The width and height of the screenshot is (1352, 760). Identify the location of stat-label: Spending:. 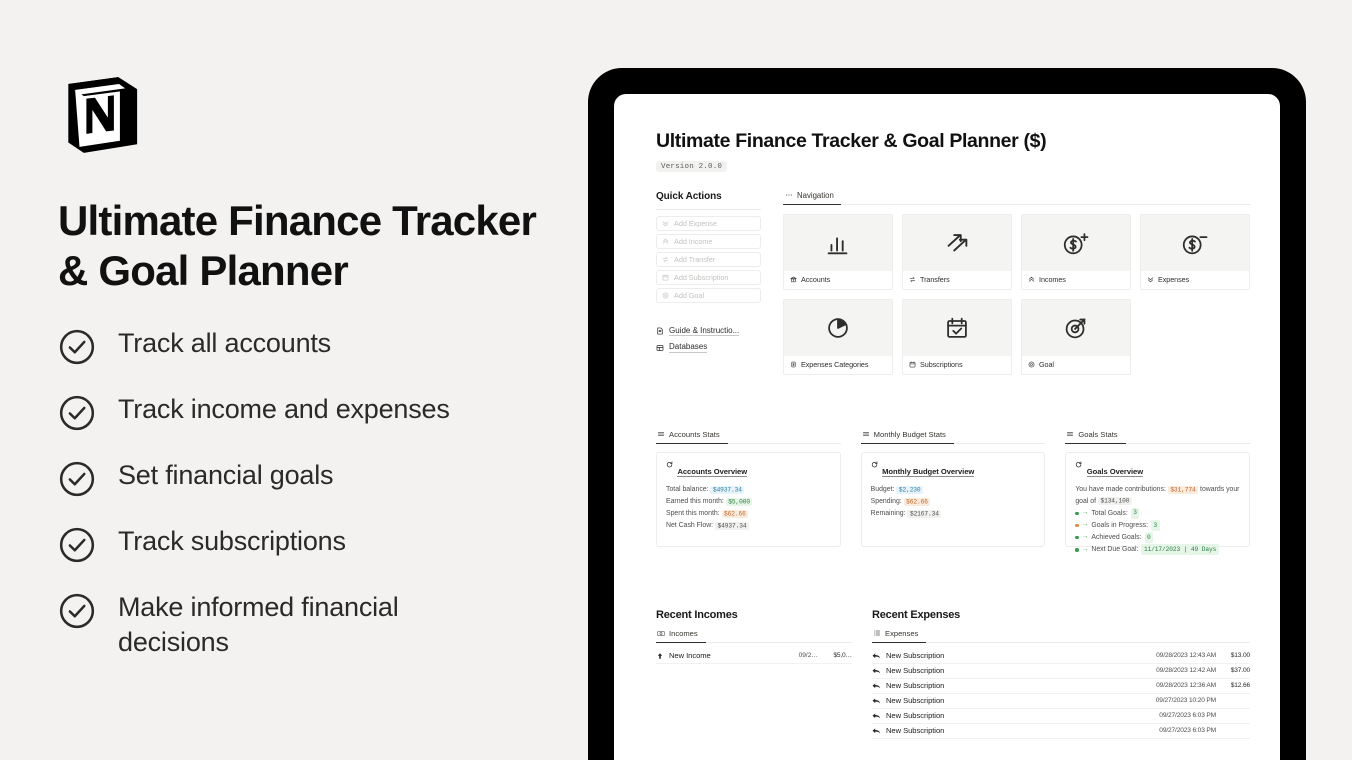
(886, 502).